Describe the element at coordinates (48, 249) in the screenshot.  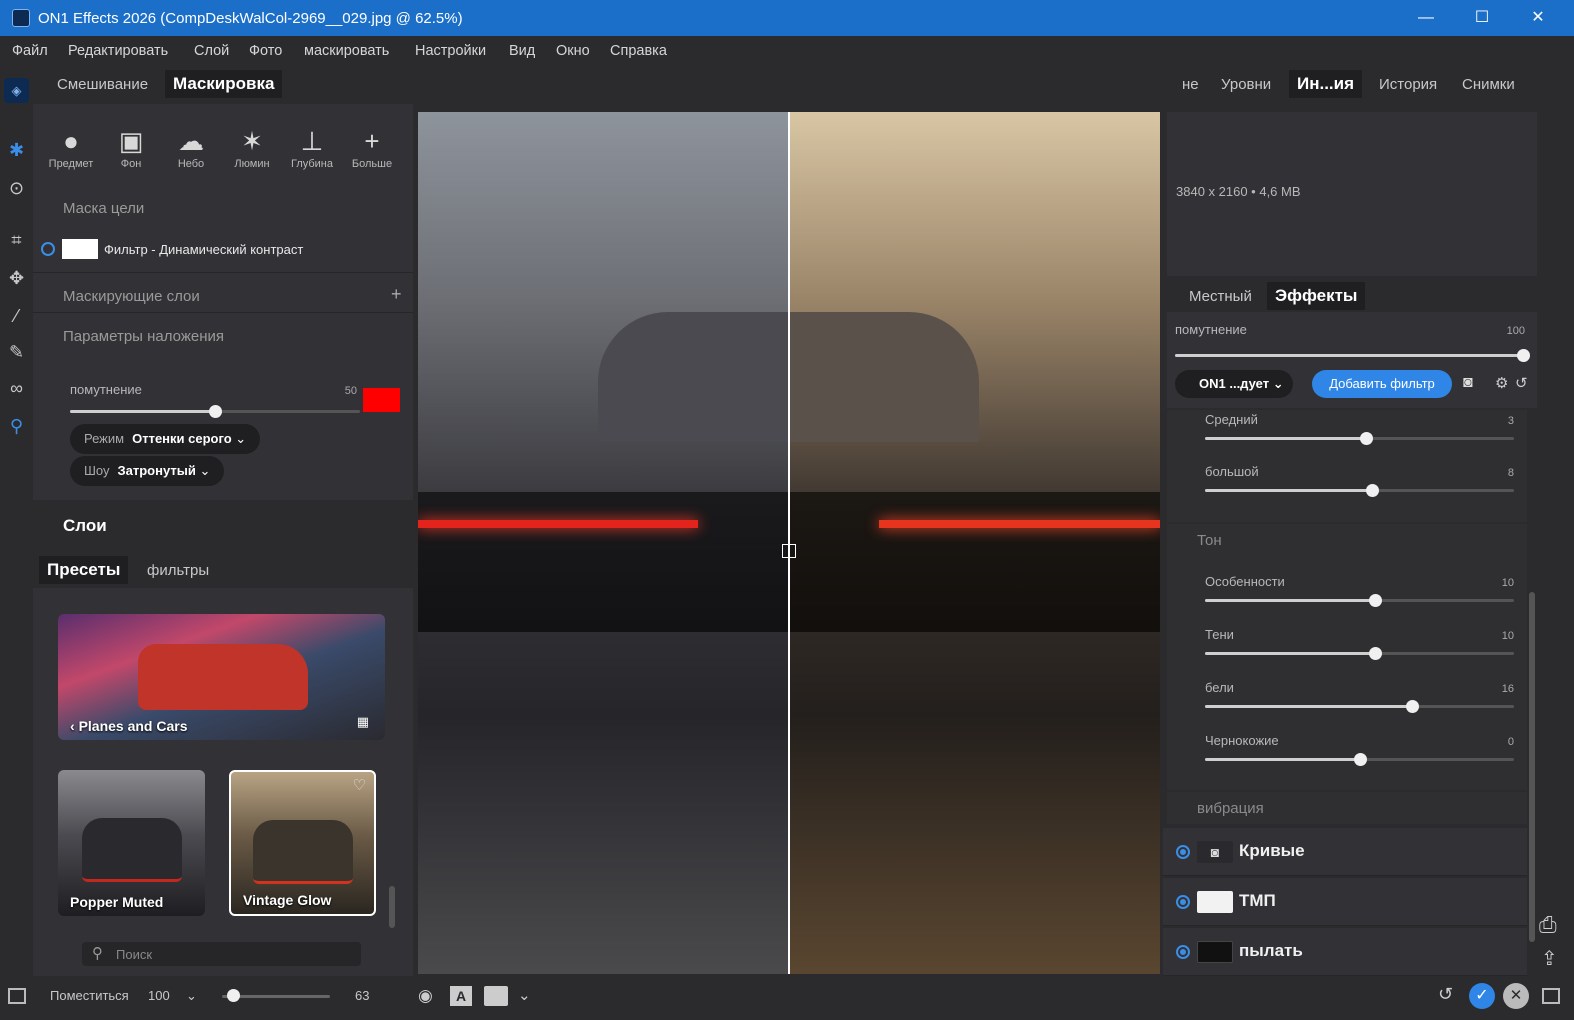
I see `target-mask-radio` at that location.